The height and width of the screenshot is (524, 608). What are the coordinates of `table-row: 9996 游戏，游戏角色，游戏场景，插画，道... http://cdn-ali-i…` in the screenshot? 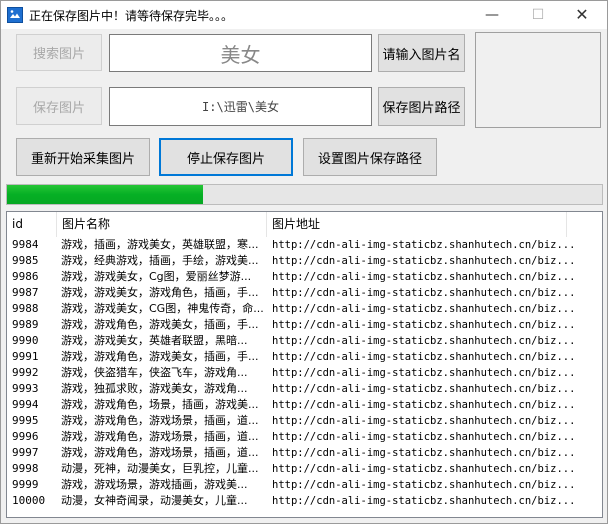 It's located at (304, 437).